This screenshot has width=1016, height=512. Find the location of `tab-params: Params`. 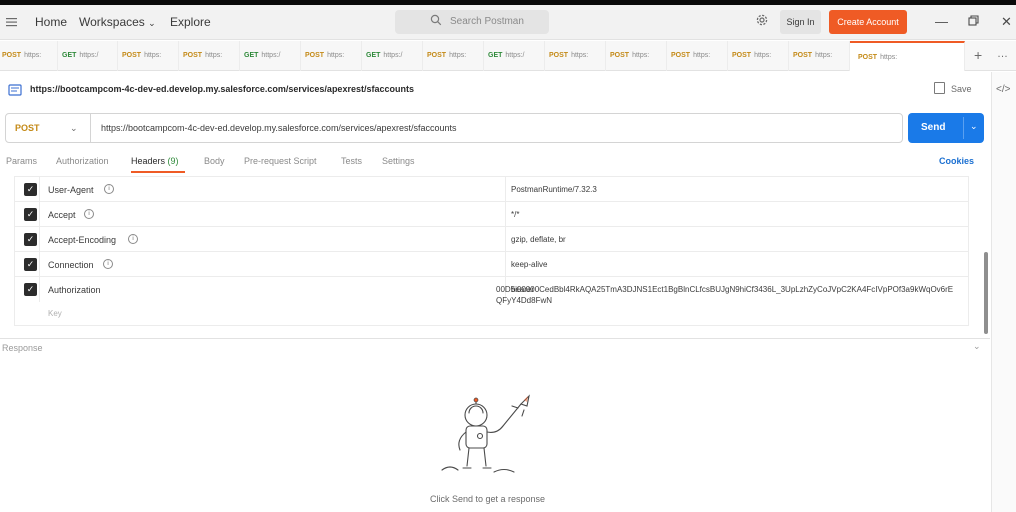

tab-params: Params is located at coordinates (21, 161).